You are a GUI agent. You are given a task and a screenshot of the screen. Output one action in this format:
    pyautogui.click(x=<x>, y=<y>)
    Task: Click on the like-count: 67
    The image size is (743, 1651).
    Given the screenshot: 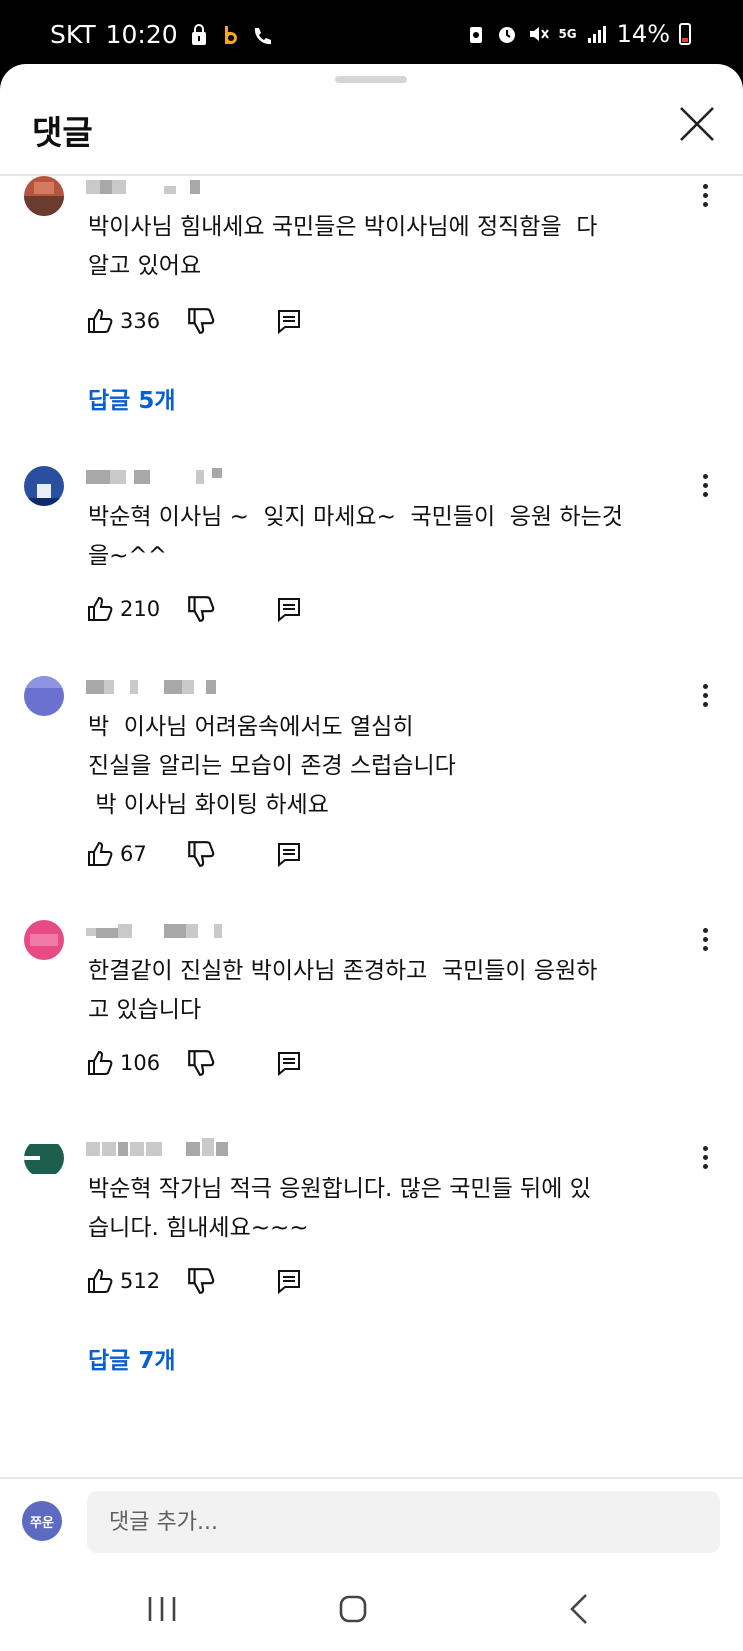 What is the action you would take?
    pyautogui.click(x=133, y=854)
    